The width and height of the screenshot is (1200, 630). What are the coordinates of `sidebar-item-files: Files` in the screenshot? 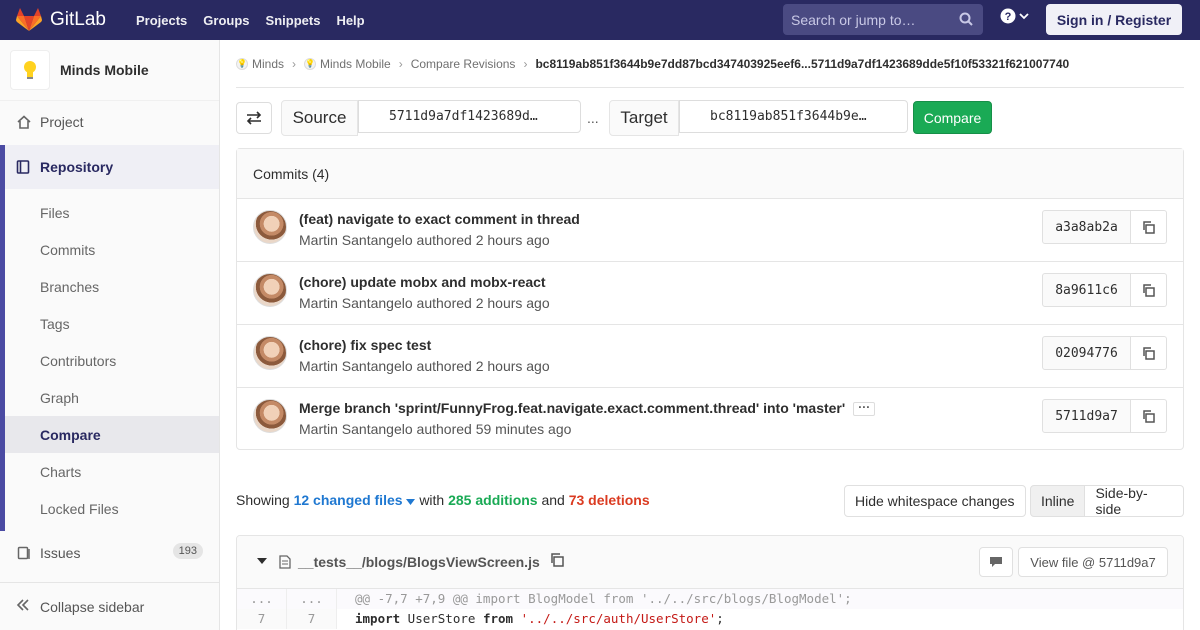 It's located at (112, 212).